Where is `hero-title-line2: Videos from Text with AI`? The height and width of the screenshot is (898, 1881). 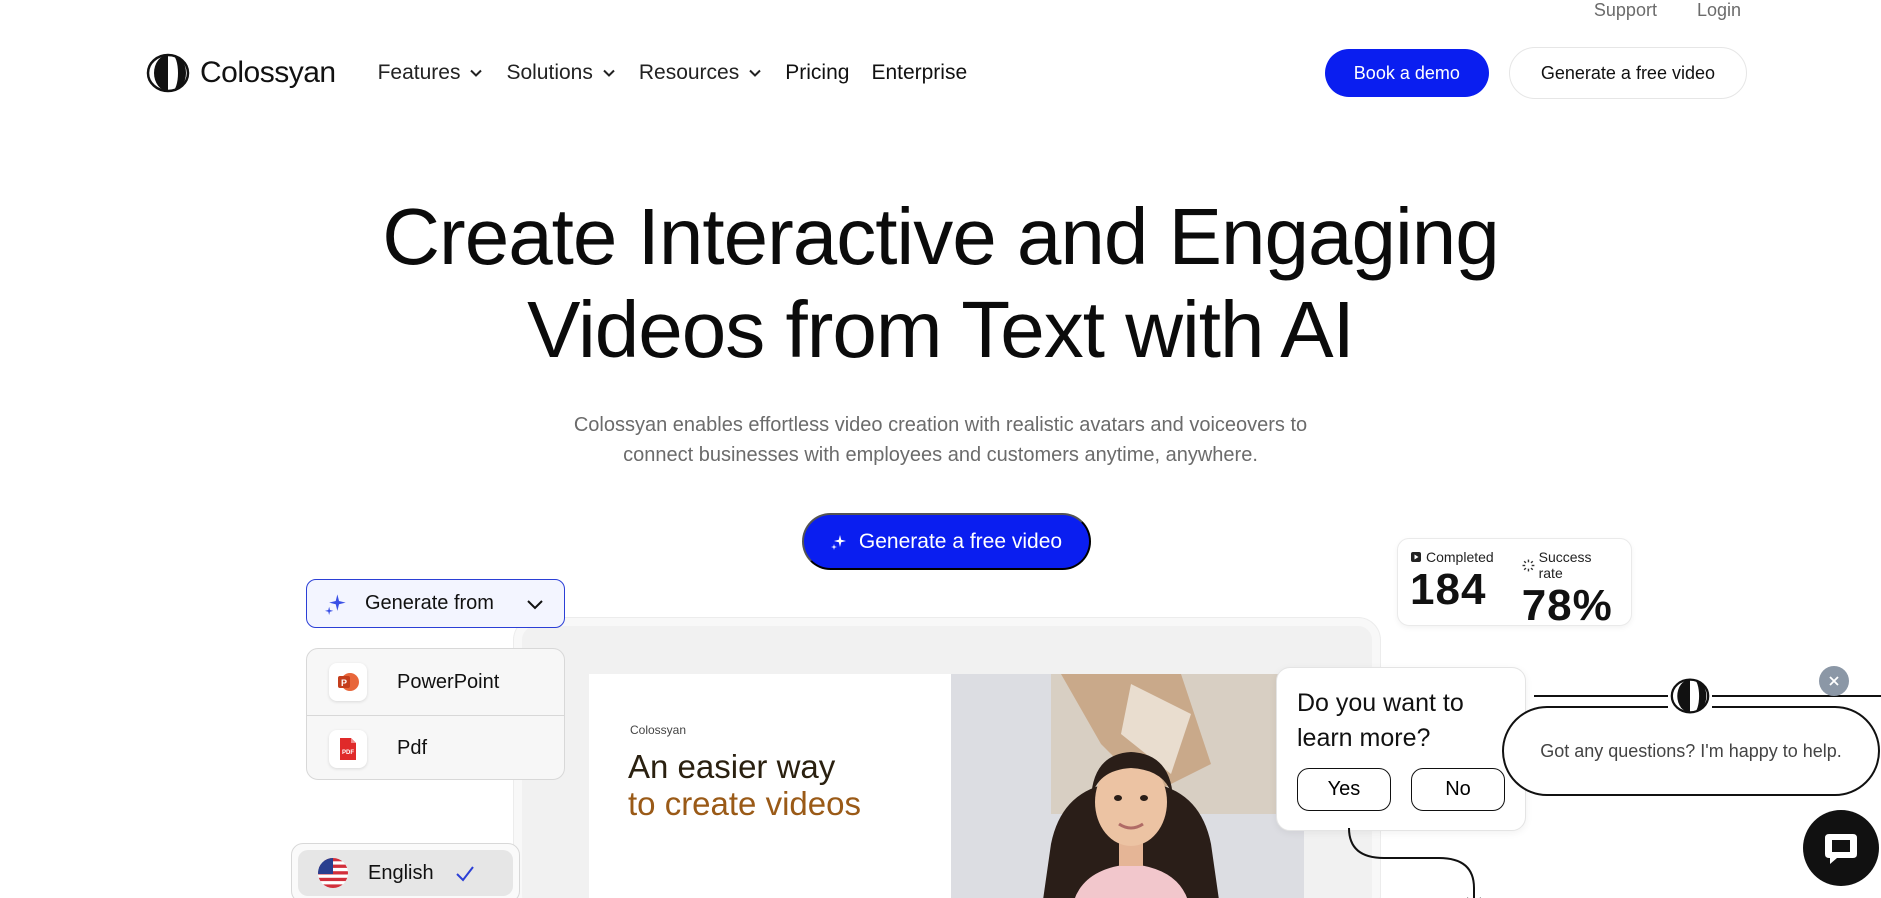
hero-title-line2: Videos from Text with AI is located at coordinates (941, 329).